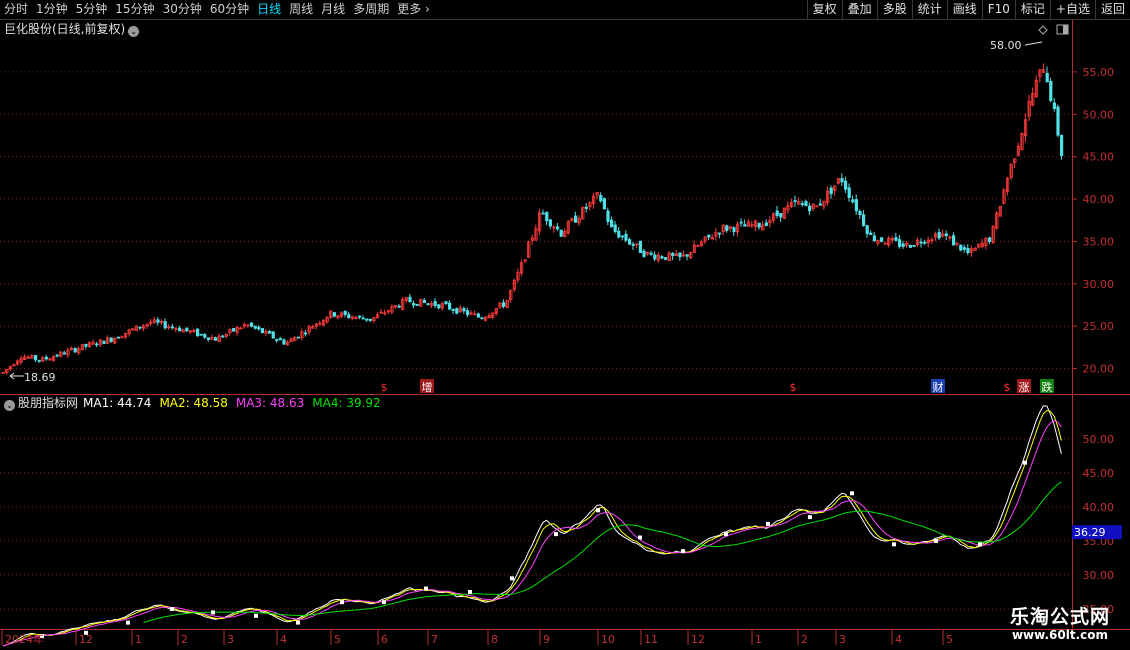  What do you see at coordinates (717, 386) in the screenshot?
I see `event-markers: $ 增 $ 财 $ 涨跌` at bounding box center [717, 386].